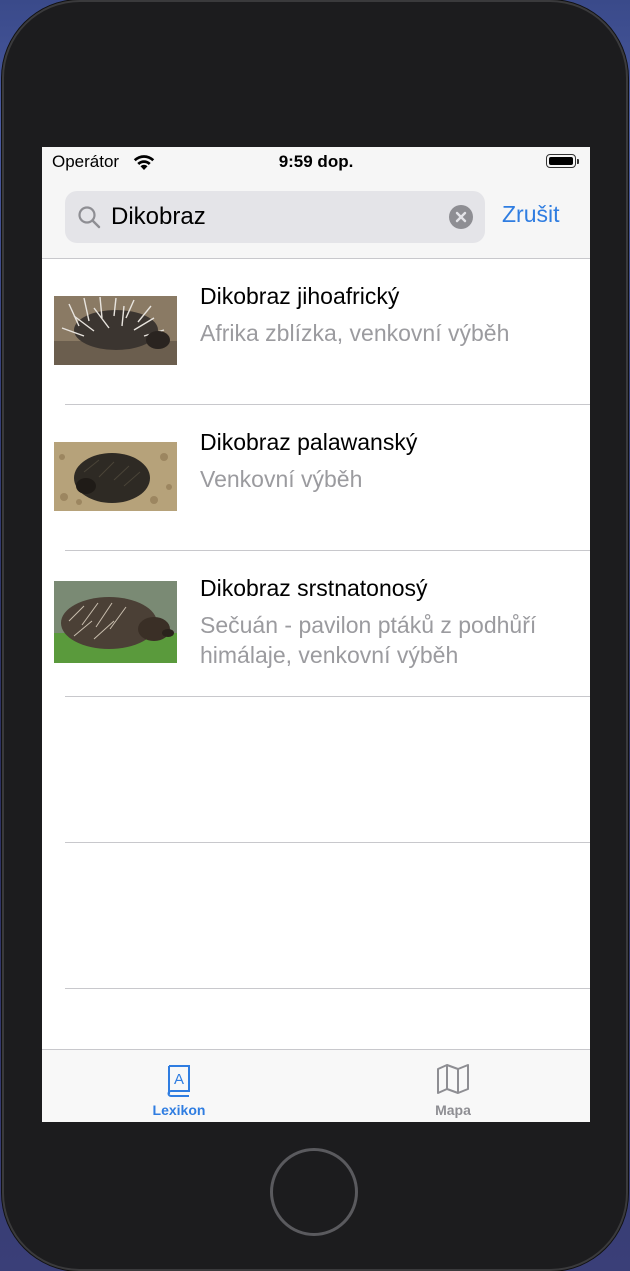 The width and height of the screenshot is (630, 1271). I want to click on clock: 9:59 dop., so click(316, 161).